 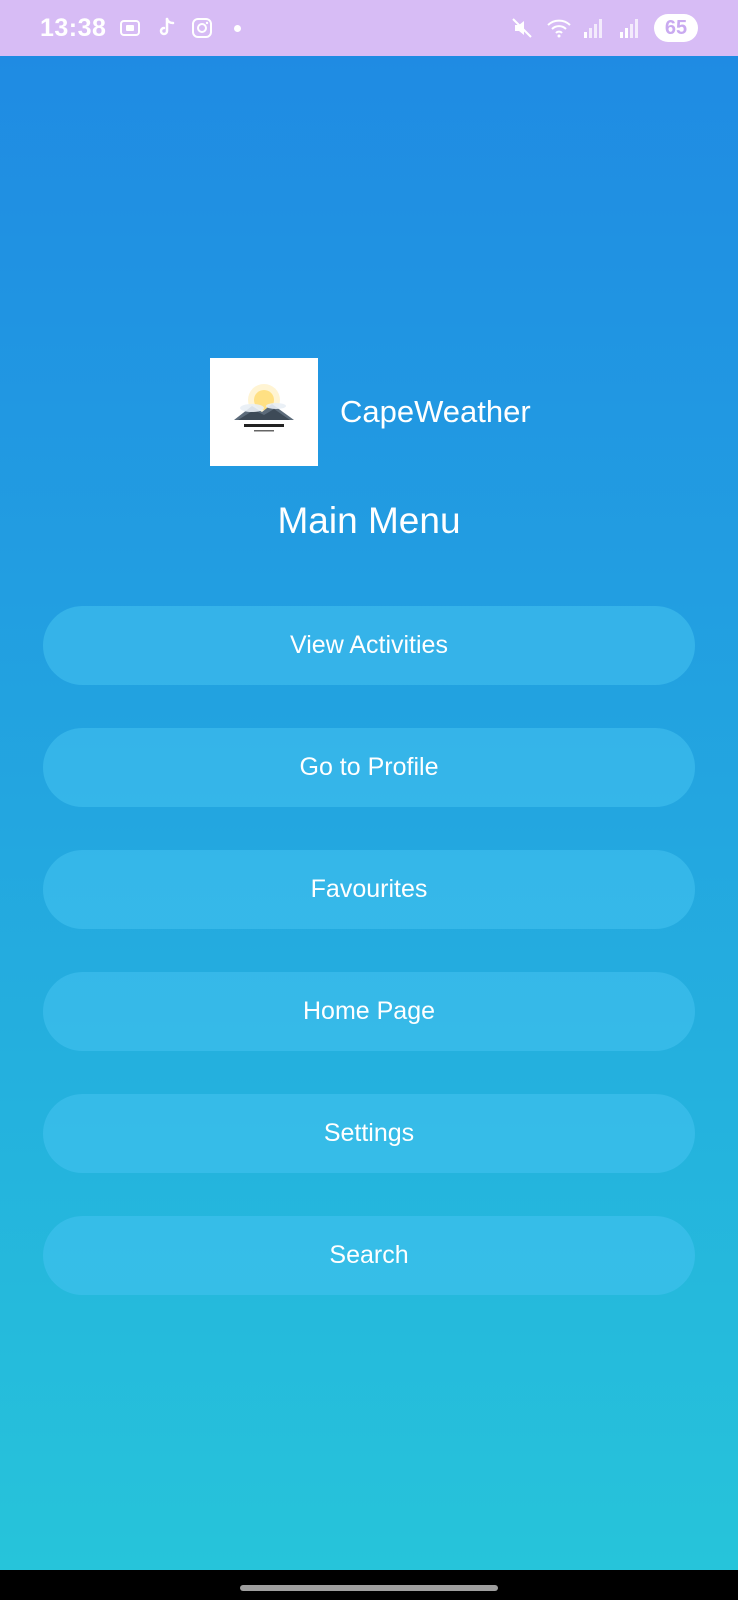 What do you see at coordinates (369, 1133) in the screenshot?
I see `settings-button: Settings` at bounding box center [369, 1133].